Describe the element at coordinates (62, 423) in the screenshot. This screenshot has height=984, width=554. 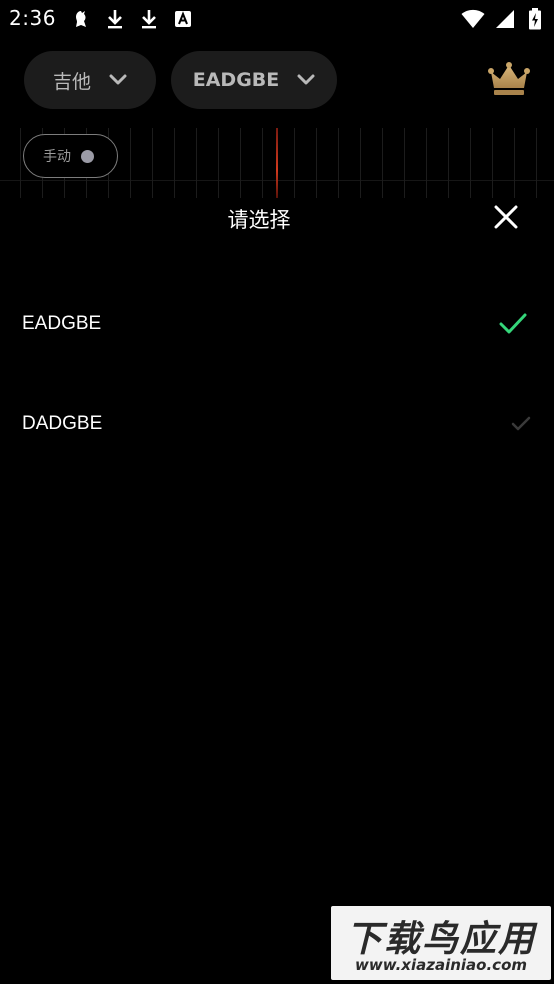
I see `option-label: DADGBE` at that location.